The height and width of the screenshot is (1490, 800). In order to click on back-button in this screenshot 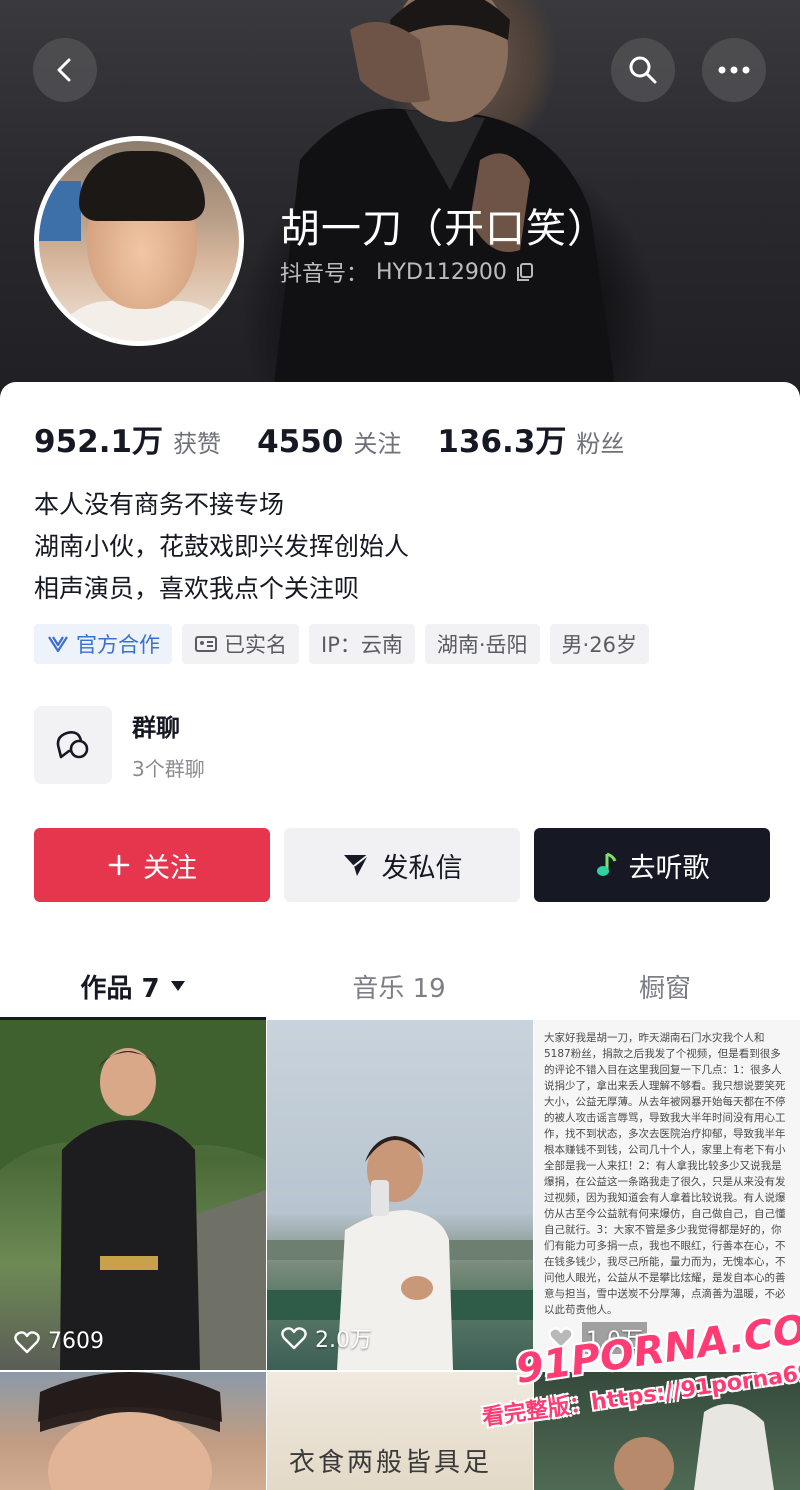, I will do `click(65, 70)`.